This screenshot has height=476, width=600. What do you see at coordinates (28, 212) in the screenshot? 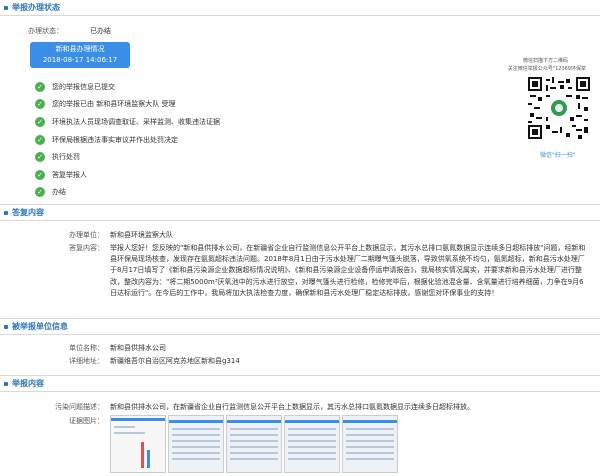
I see `section-title-text: 答复内容` at bounding box center [28, 212].